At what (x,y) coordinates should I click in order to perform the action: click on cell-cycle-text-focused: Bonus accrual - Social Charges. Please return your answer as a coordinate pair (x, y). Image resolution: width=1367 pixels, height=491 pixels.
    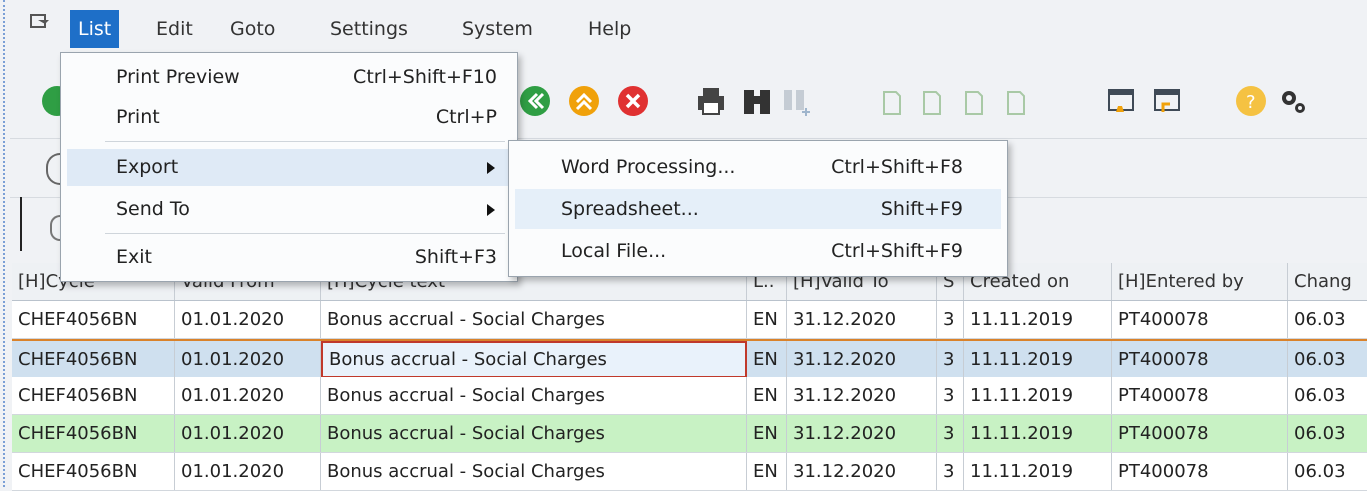
    Looking at the image, I should click on (534, 359).